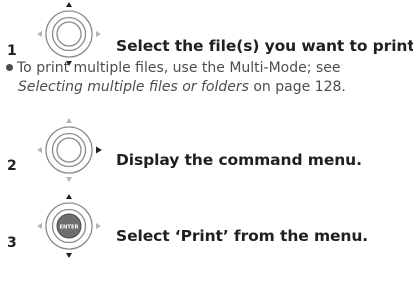  I want to click on cross-reference-link: Selecting multiple files or folders, so click(133, 87).